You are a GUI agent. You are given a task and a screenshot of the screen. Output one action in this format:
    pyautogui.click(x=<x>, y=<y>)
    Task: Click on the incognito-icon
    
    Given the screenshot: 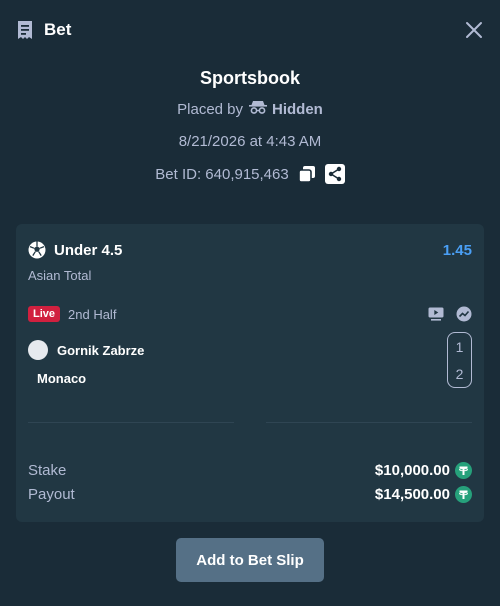 What is the action you would take?
    pyautogui.click(x=258, y=110)
    